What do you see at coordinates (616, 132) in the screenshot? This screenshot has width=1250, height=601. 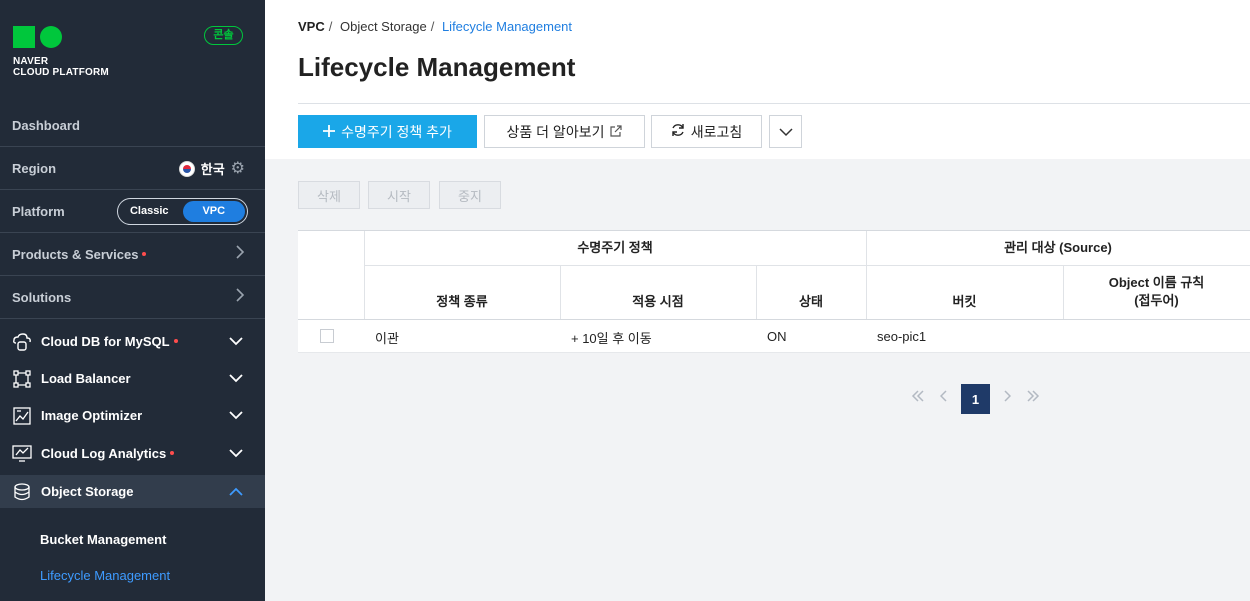 I see `external-link-icon` at bounding box center [616, 132].